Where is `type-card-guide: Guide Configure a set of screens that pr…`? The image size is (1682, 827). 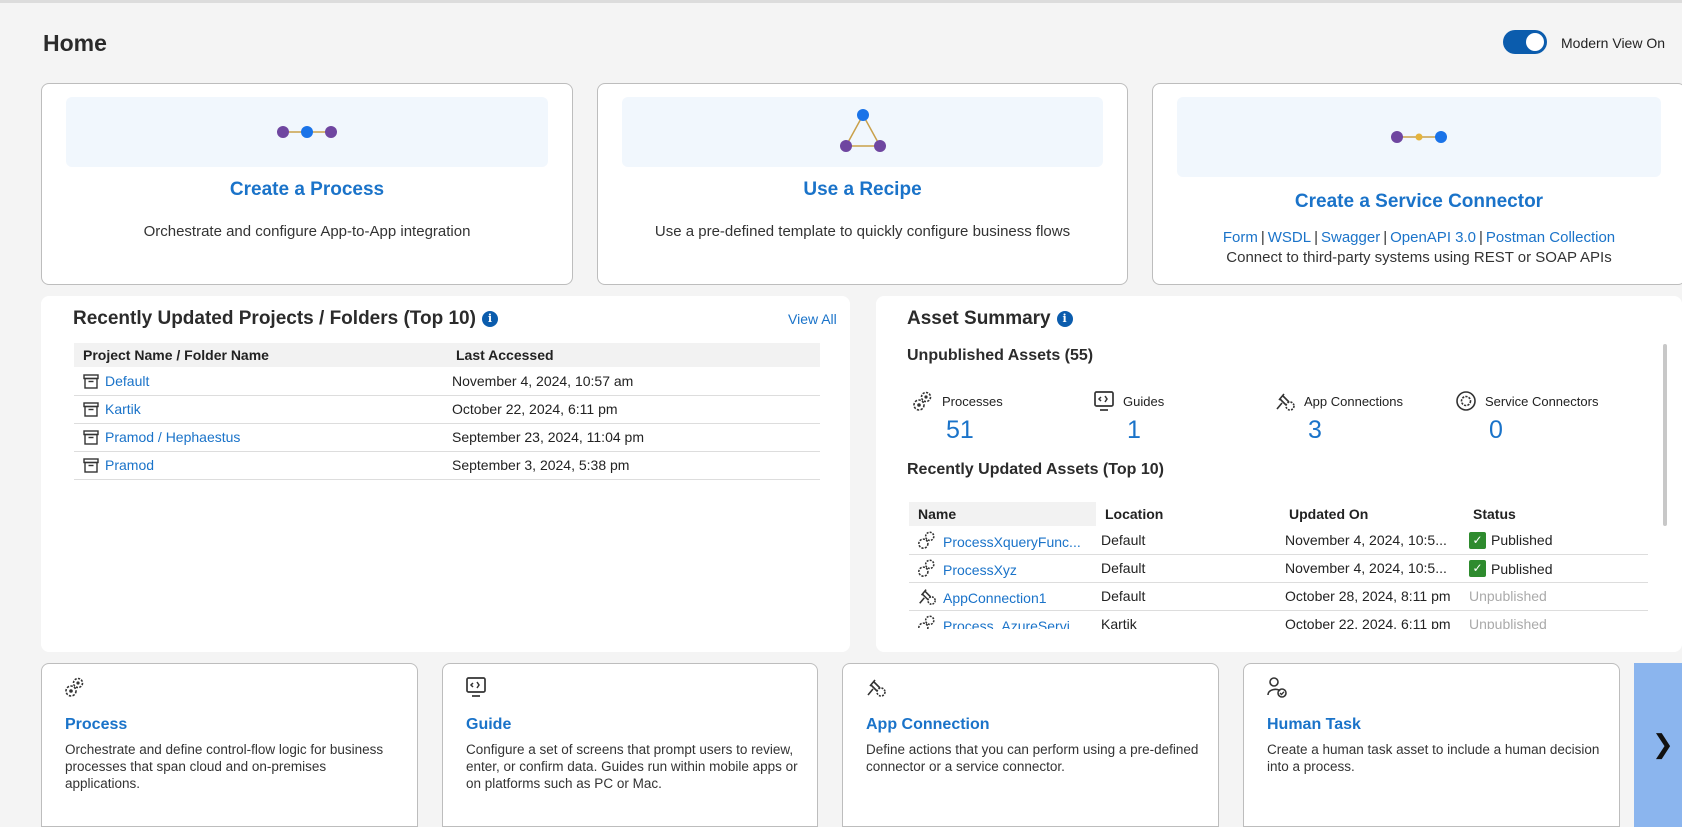 type-card-guide: Guide Configure a set of screens that pr… is located at coordinates (630, 745).